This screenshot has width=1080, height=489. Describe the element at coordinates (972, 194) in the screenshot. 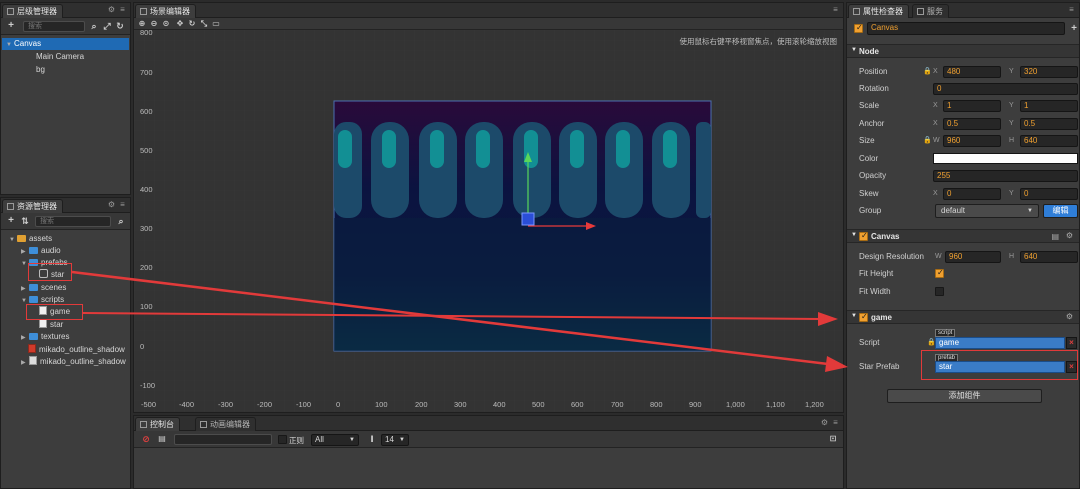

I see `skew-x-input: 0` at that location.